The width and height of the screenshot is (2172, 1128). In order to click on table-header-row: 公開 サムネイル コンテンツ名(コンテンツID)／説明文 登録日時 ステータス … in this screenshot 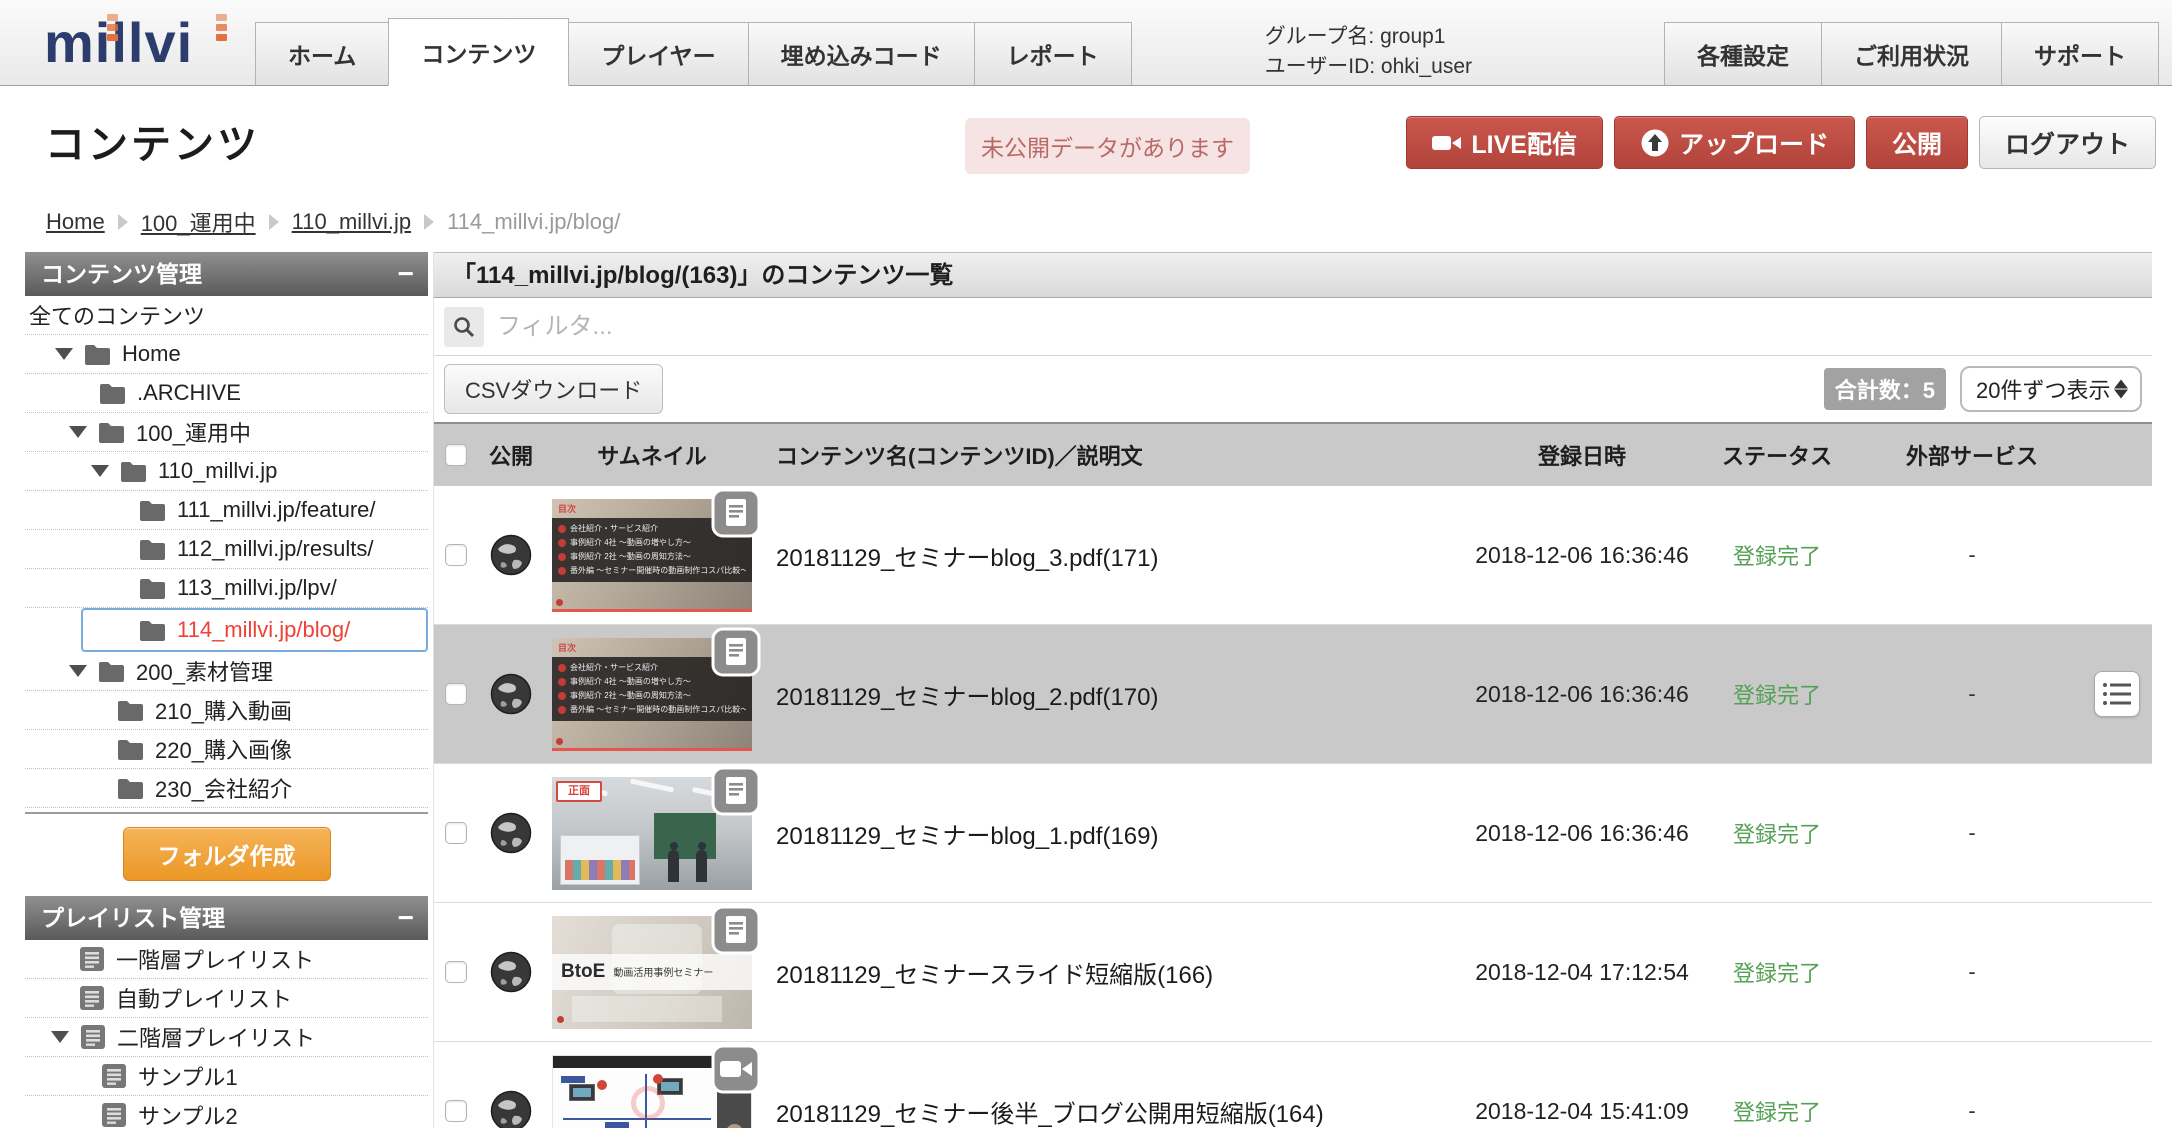, I will do `click(1293, 454)`.